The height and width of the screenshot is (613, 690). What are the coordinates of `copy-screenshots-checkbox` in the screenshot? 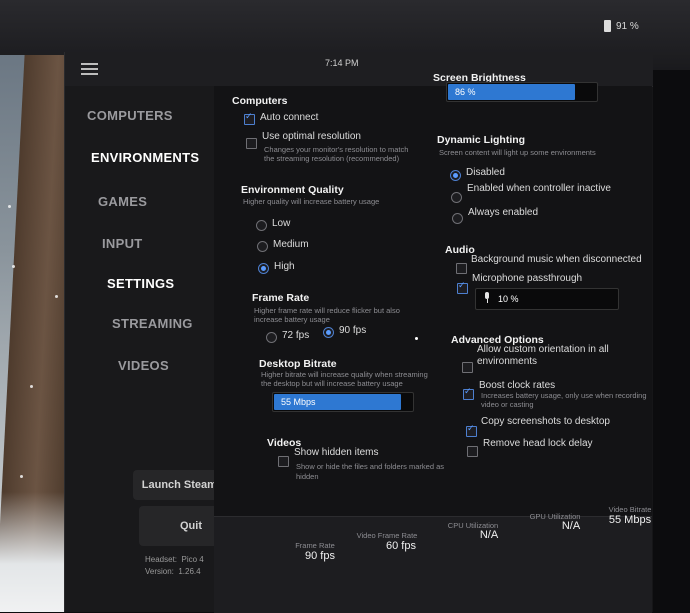 It's located at (471, 430).